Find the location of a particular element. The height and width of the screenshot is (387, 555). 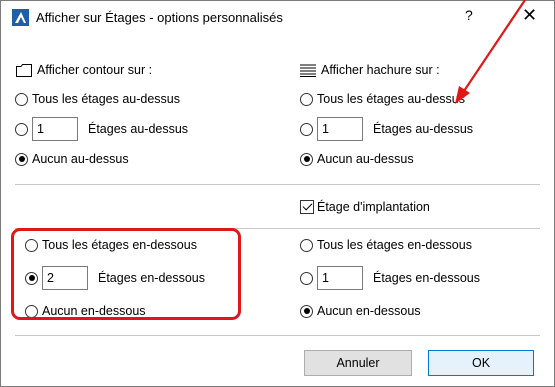

help-button: ? is located at coordinates (469, 15).